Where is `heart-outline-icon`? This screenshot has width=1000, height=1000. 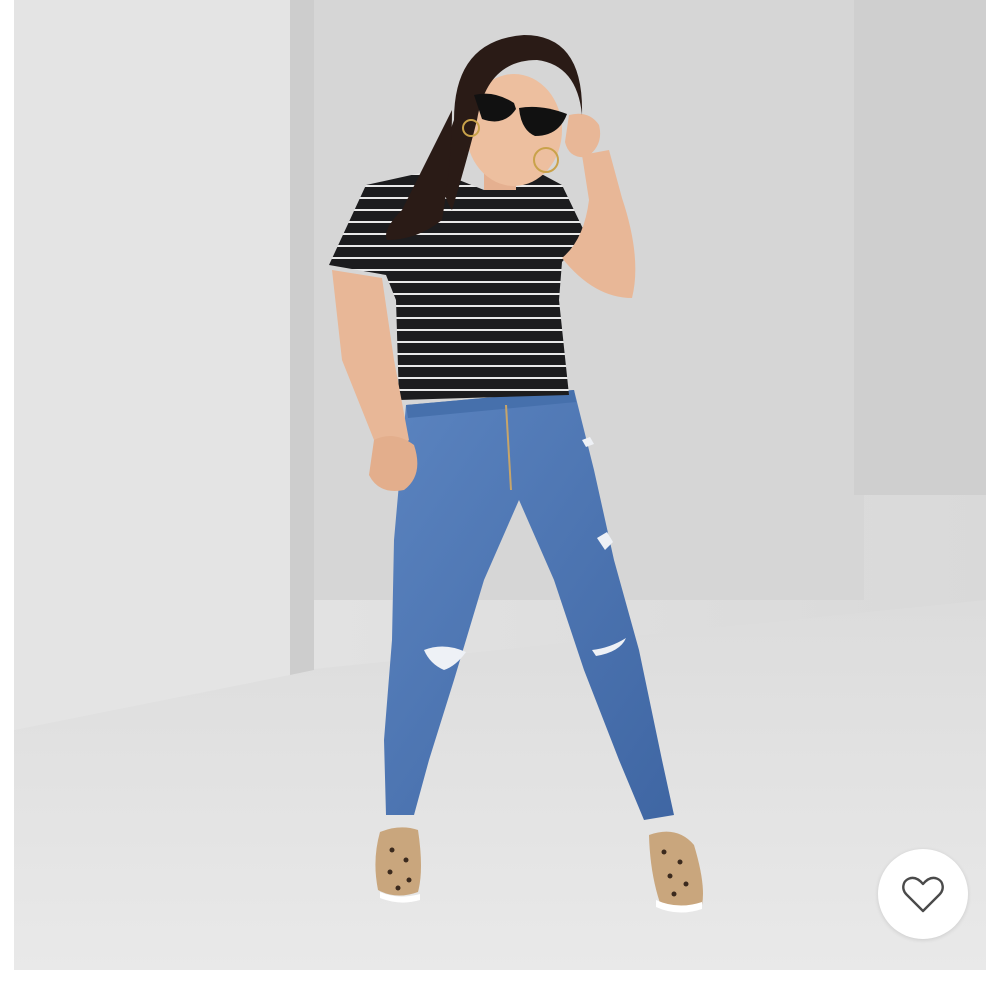 heart-outline-icon is located at coordinates (923, 894).